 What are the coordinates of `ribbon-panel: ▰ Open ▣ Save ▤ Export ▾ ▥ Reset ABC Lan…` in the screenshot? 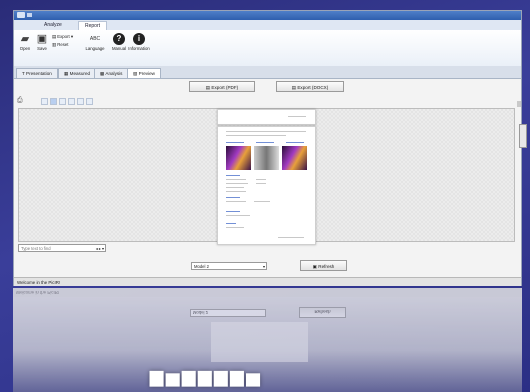 It's located at (267, 48).